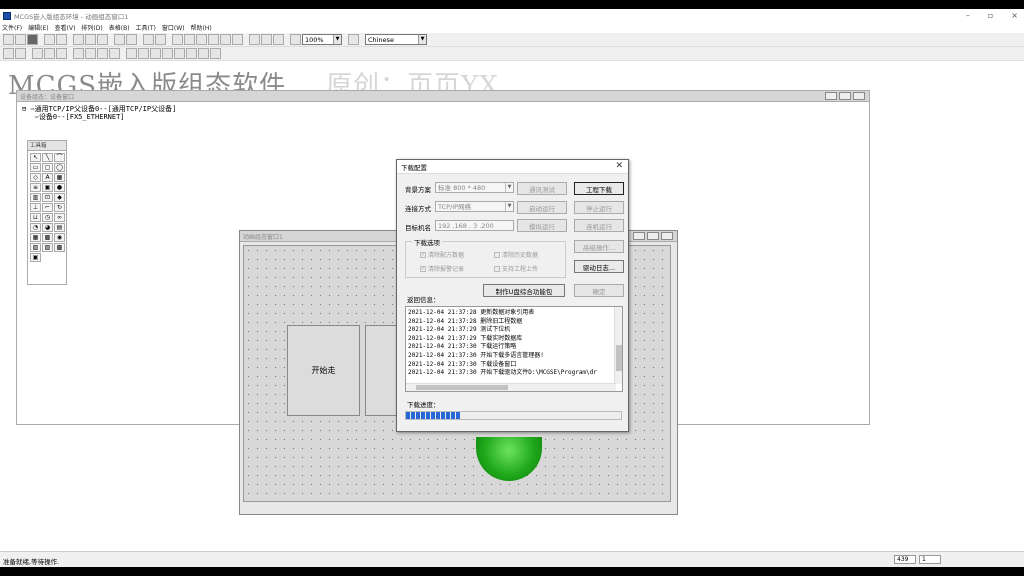  Describe the element at coordinates (35, 177) in the screenshot. I see `polygon-icon: ◇` at that location.